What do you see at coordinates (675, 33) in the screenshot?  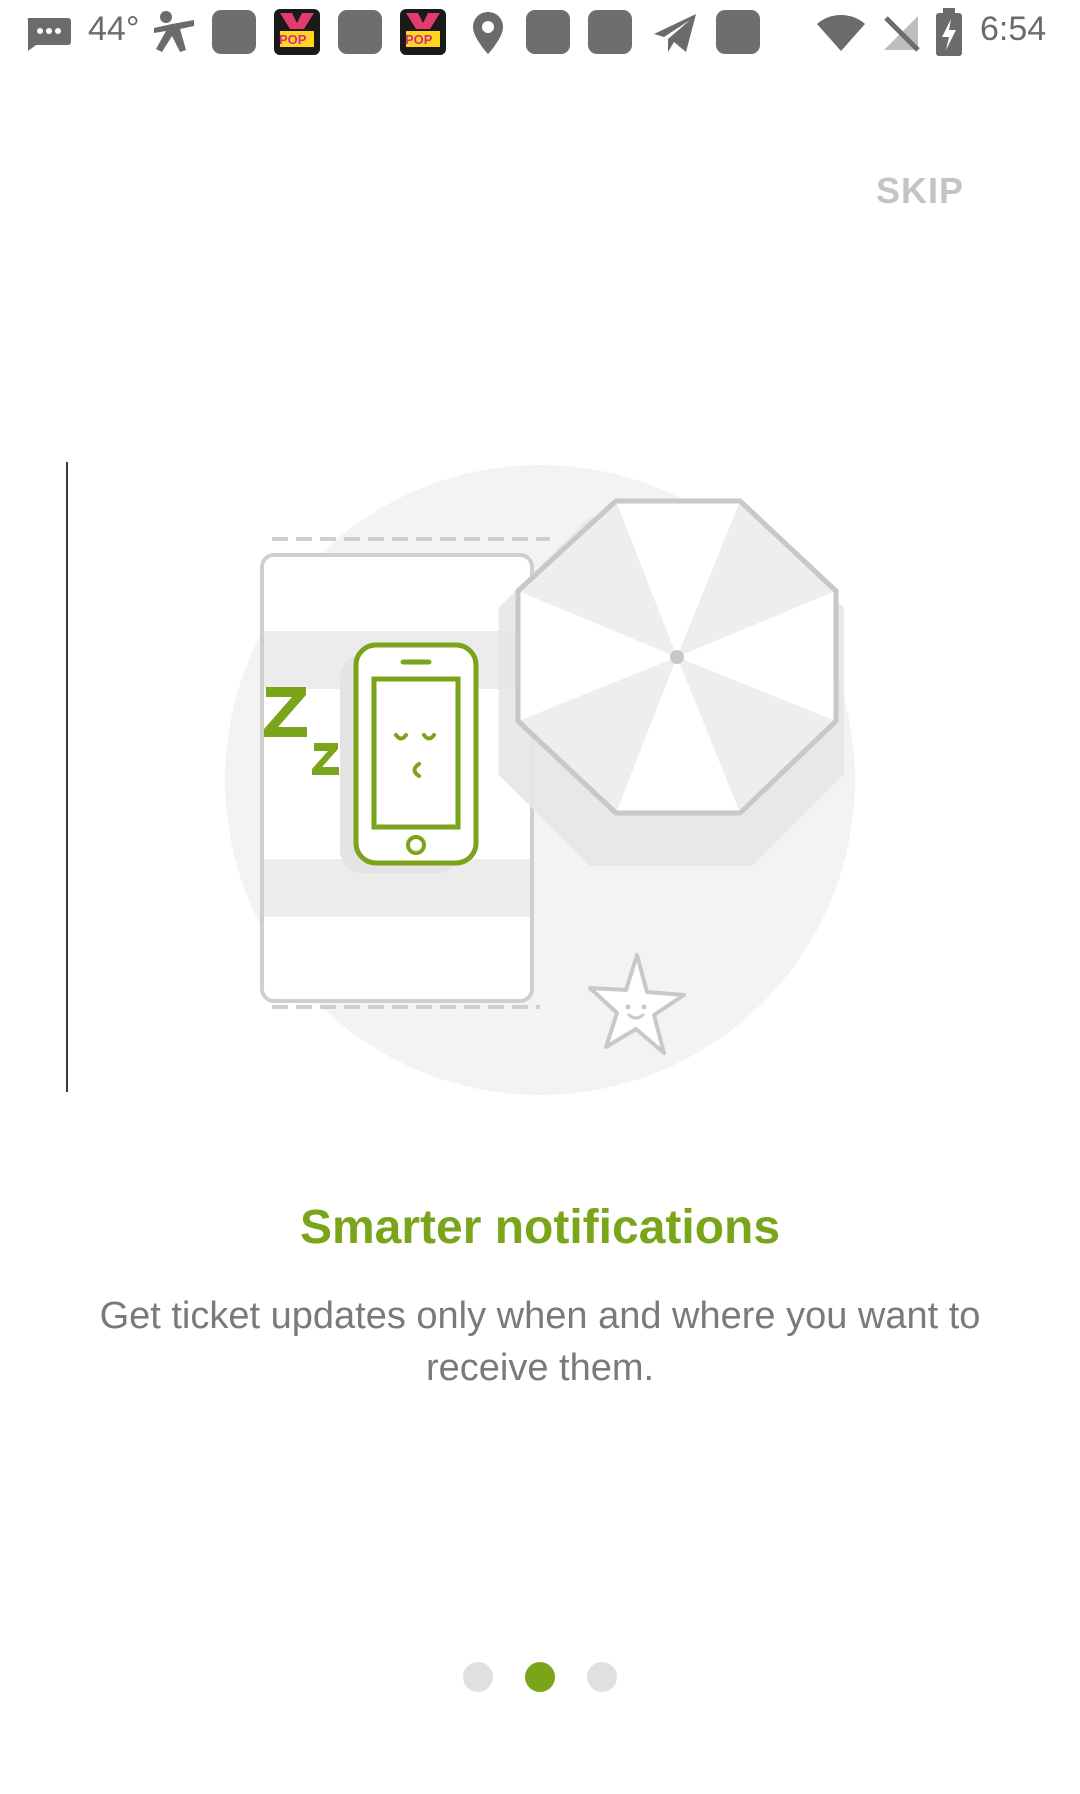 I see `send-icon` at bounding box center [675, 33].